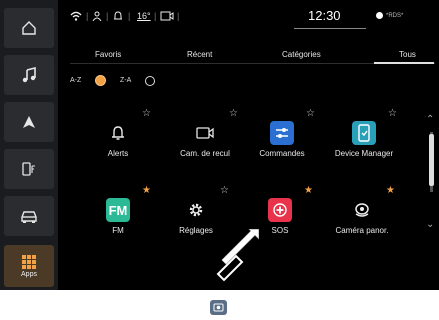  I want to click on apps-grid-icon, so click(29, 262).